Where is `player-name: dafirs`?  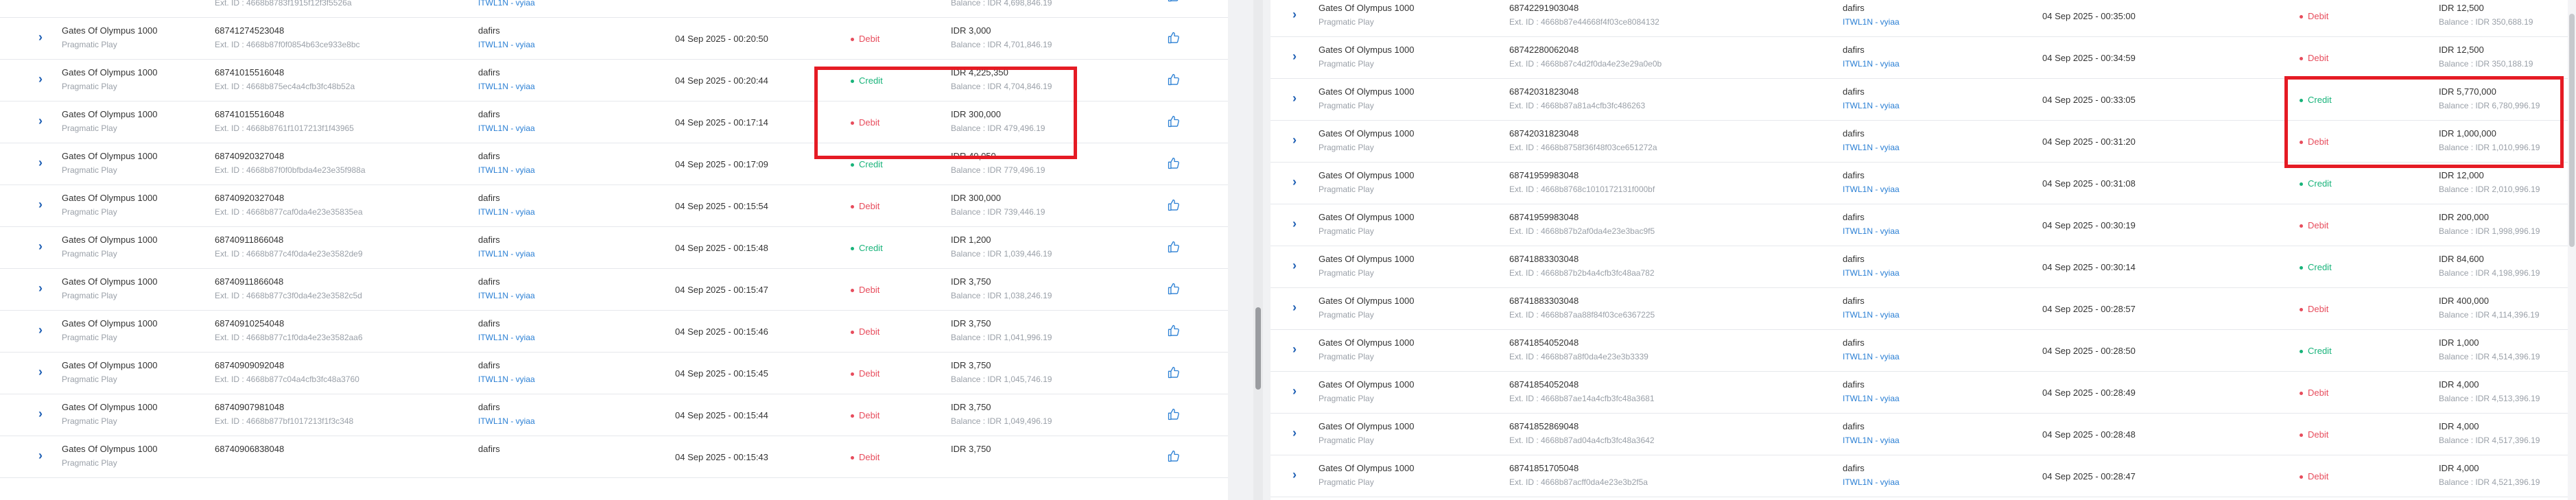 player-name: dafirs is located at coordinates (489, 156).